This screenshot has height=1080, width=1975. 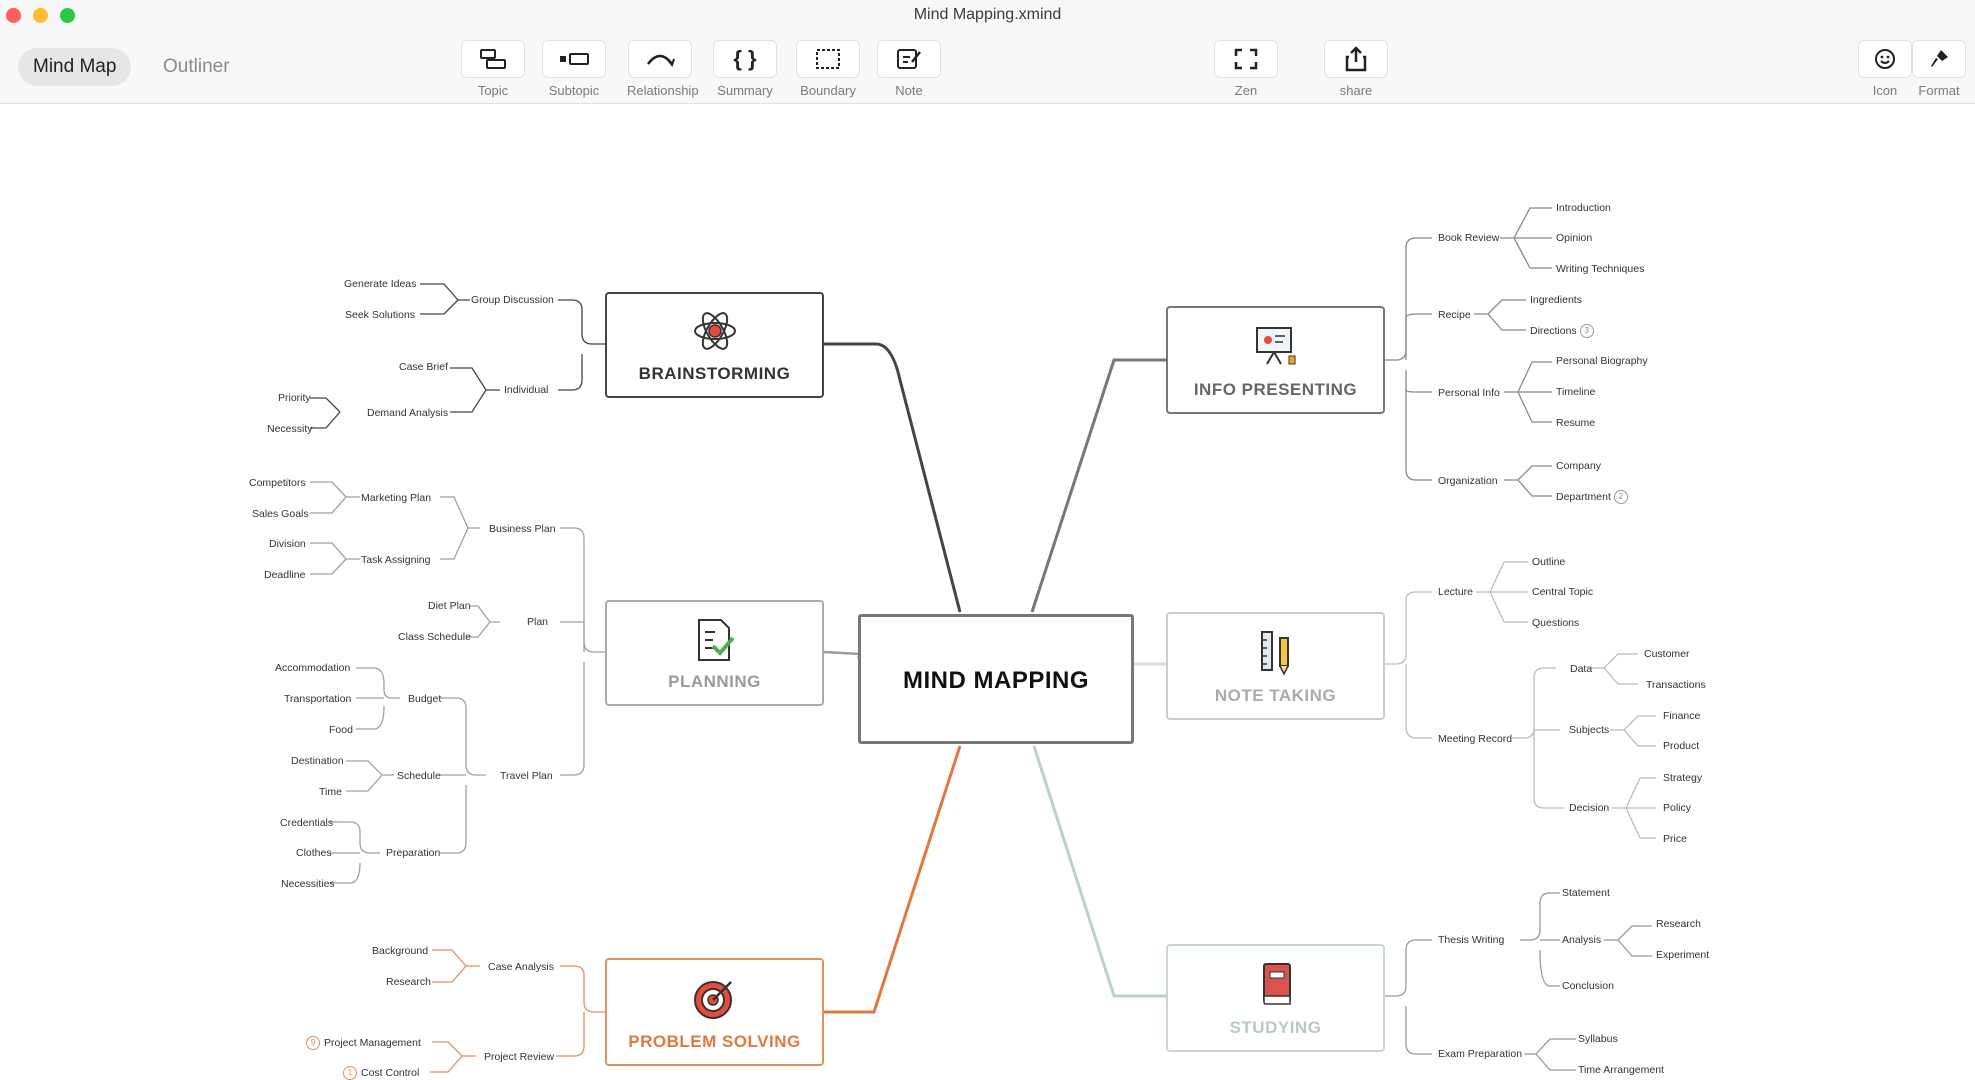 I want to click on subtopic-schedule: Schedule, so click(x=419, y=776).